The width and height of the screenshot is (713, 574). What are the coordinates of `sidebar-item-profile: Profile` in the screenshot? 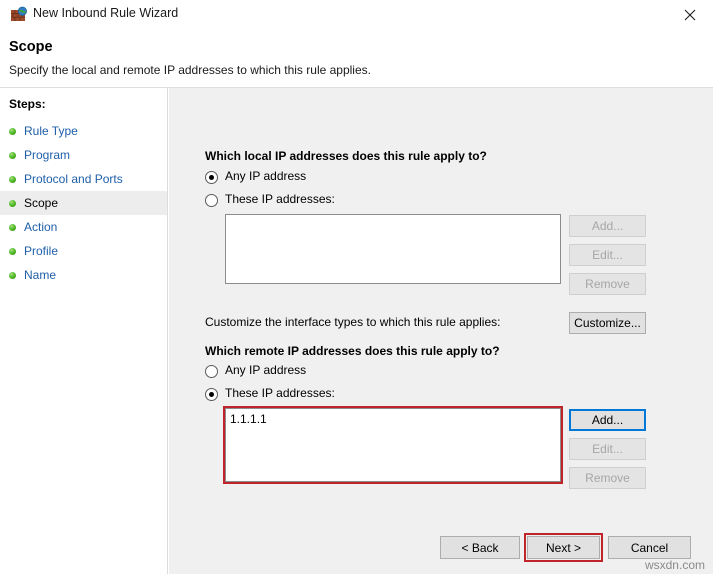 It's located at (83, 251).